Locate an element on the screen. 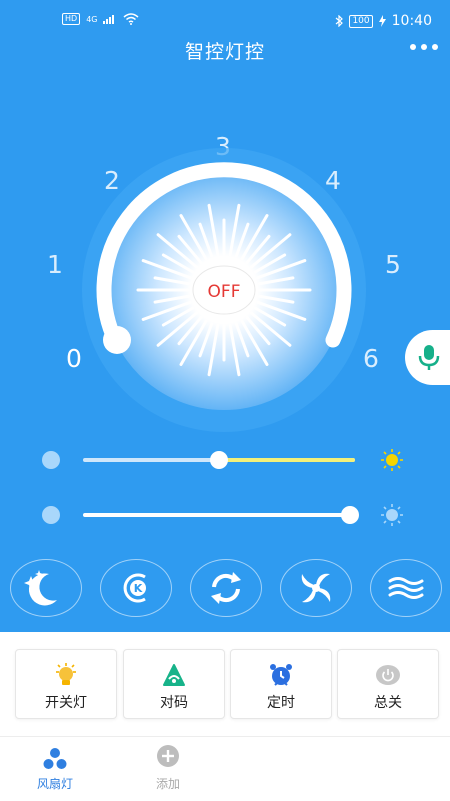  power-state-label: OFF is located at coordinates (224, 292).